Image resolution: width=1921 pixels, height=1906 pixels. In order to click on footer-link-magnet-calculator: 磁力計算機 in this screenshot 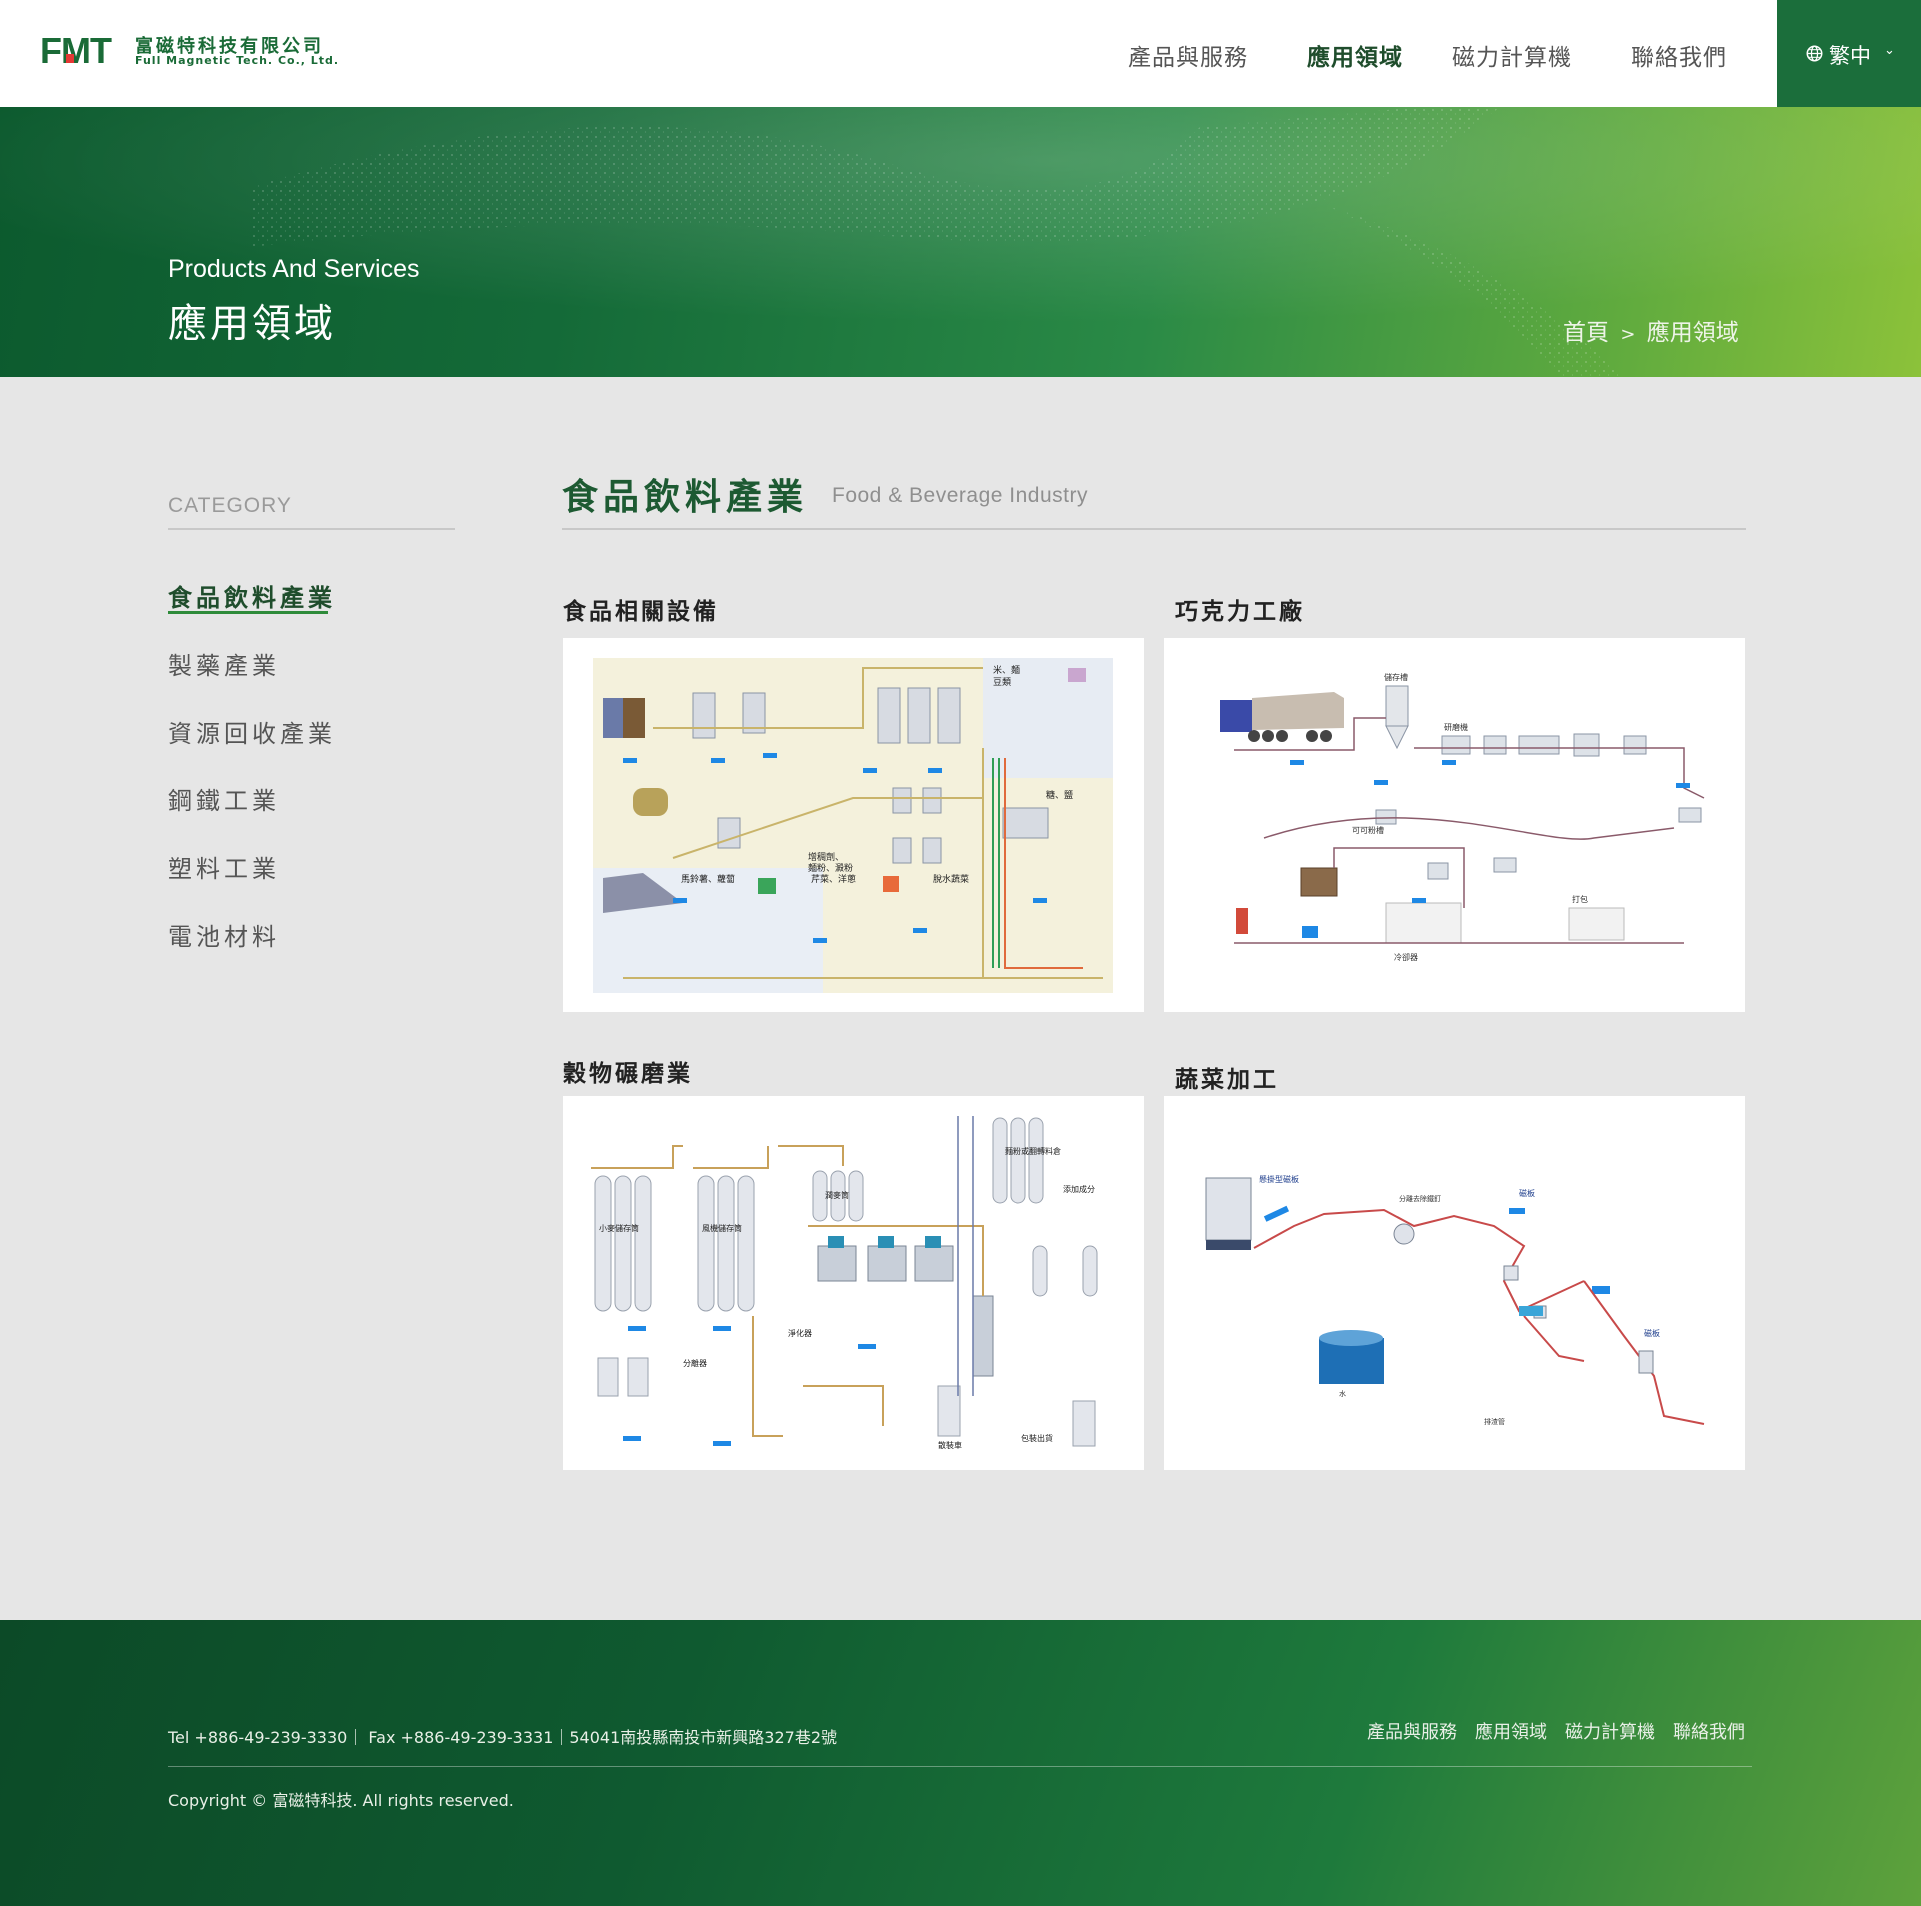, I will do `click(1610, 1731)`.